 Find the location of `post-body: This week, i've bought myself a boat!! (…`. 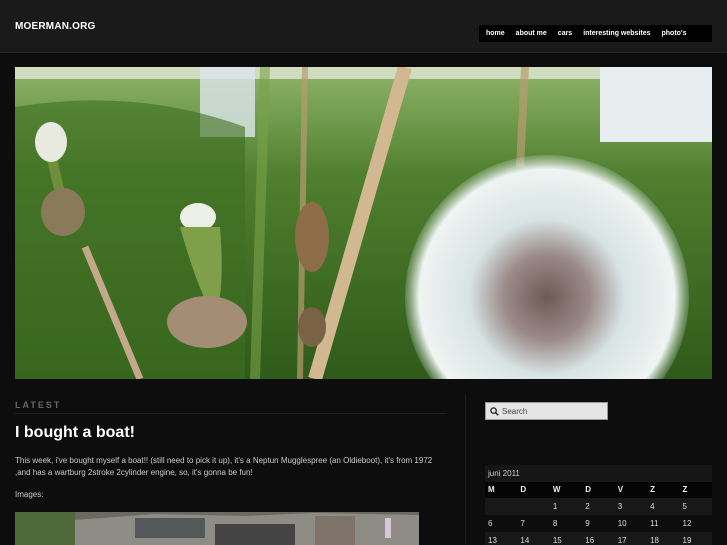

post-body: This week, i've bought myself a boat!! (… is located at coordinates (224, 466).